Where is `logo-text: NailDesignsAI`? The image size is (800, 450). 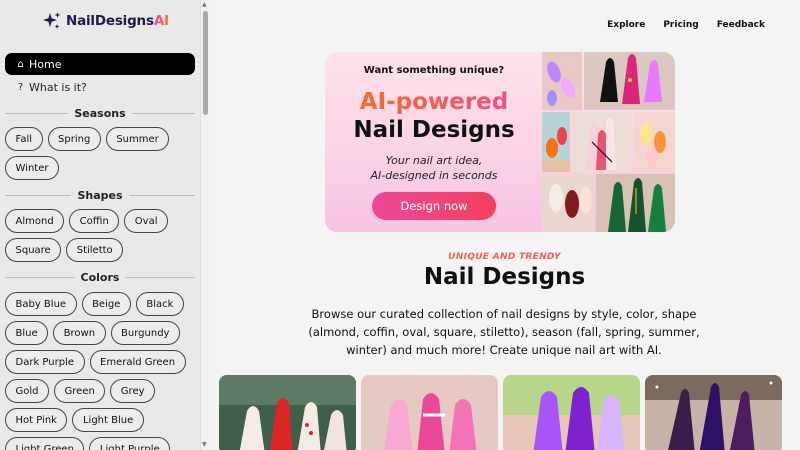 logo-text: NailDesignsAI is located at coordinates (117, 21).